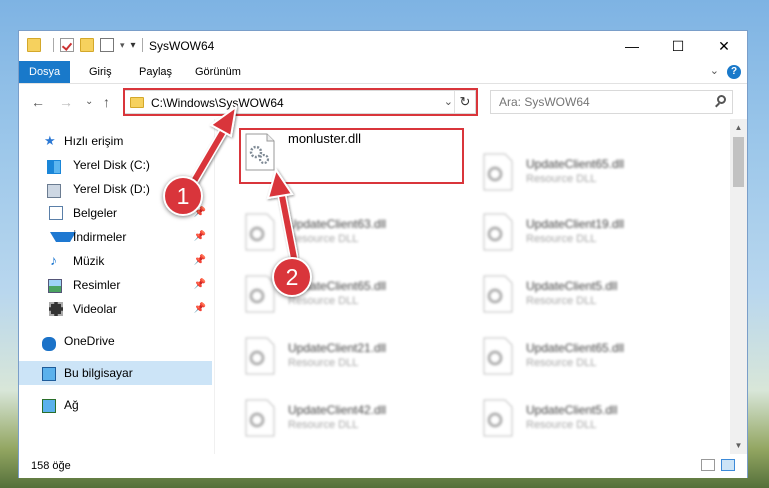  What do you see at coordinates (218, 72) in the screenshot?
I see `tab-gorunum: Görünüm` at bounding box center [218, 72].